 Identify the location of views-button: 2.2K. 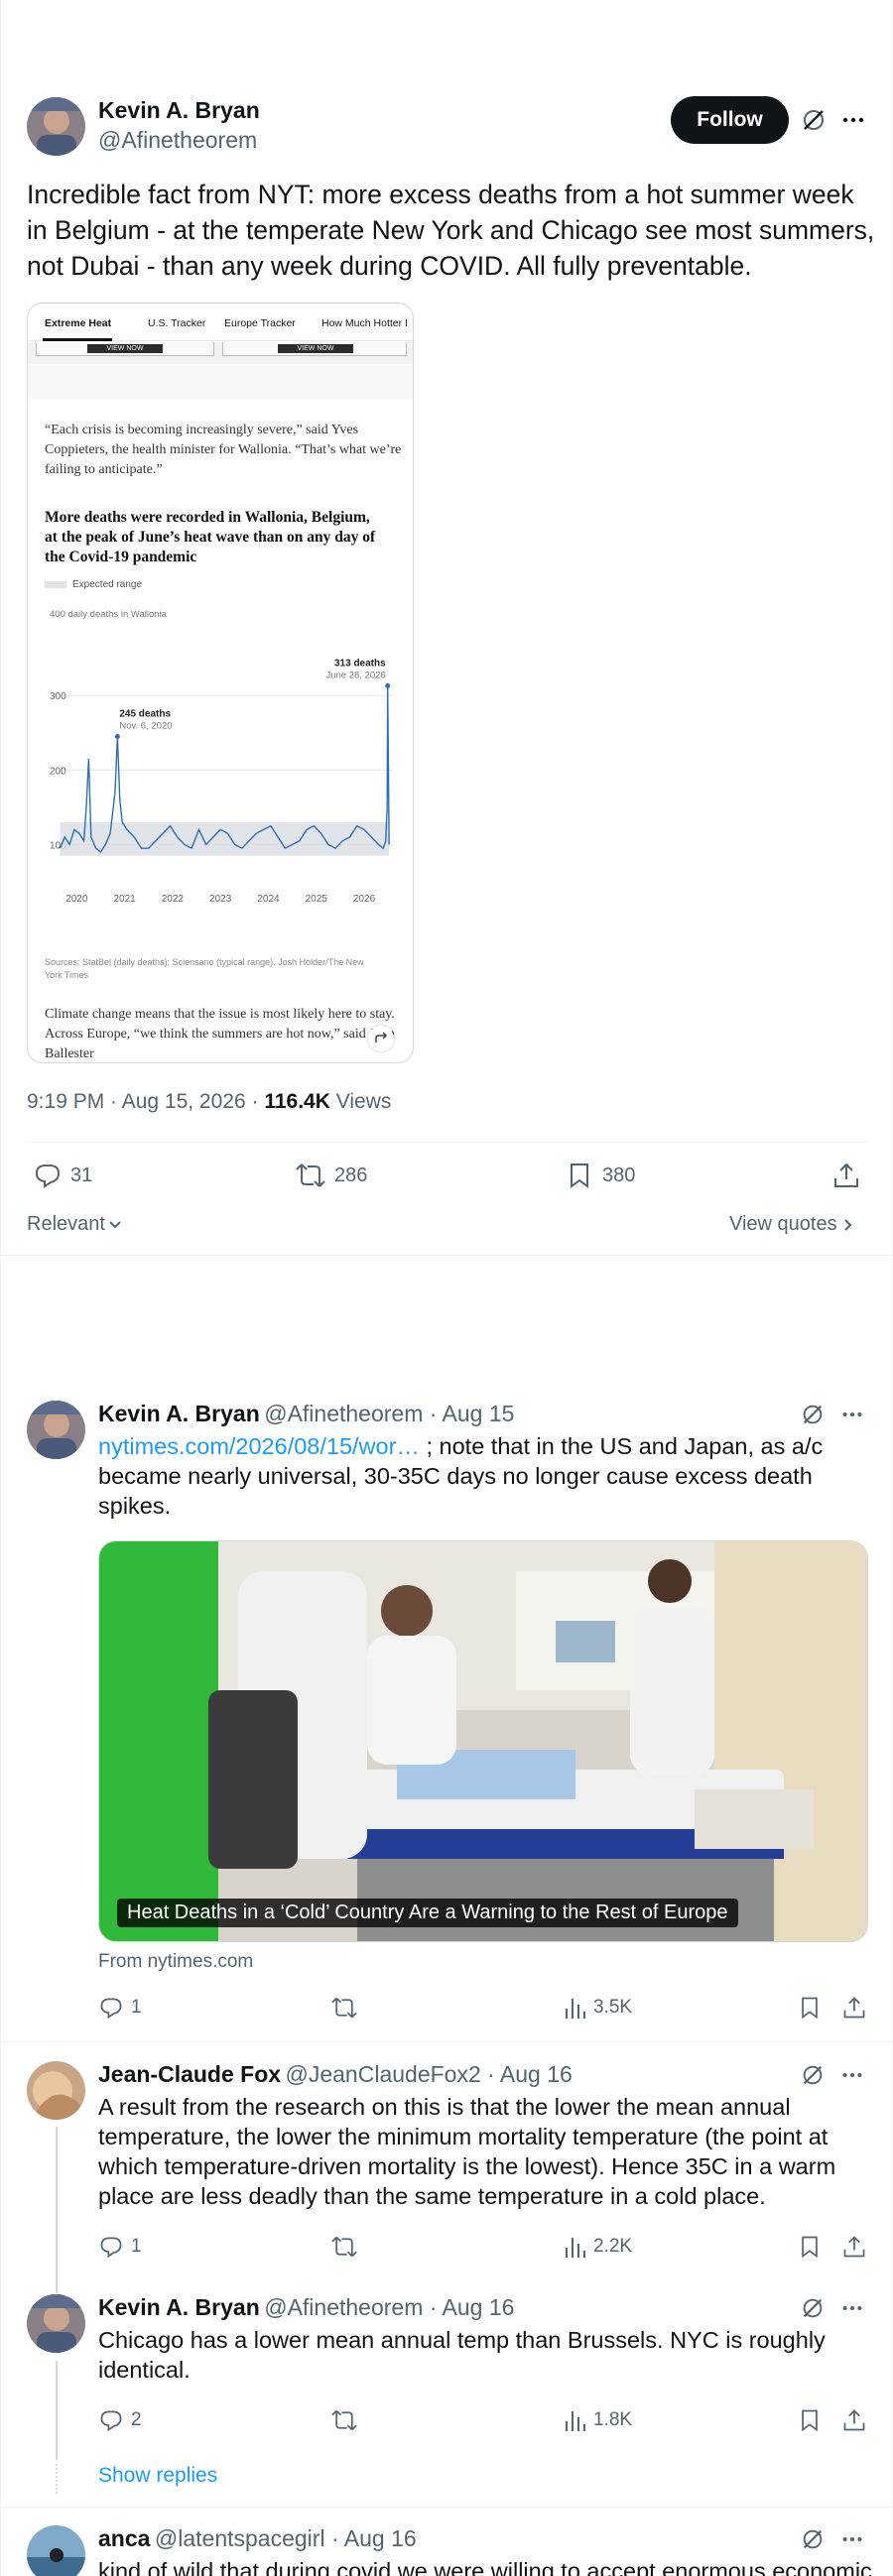
(597, 2247).